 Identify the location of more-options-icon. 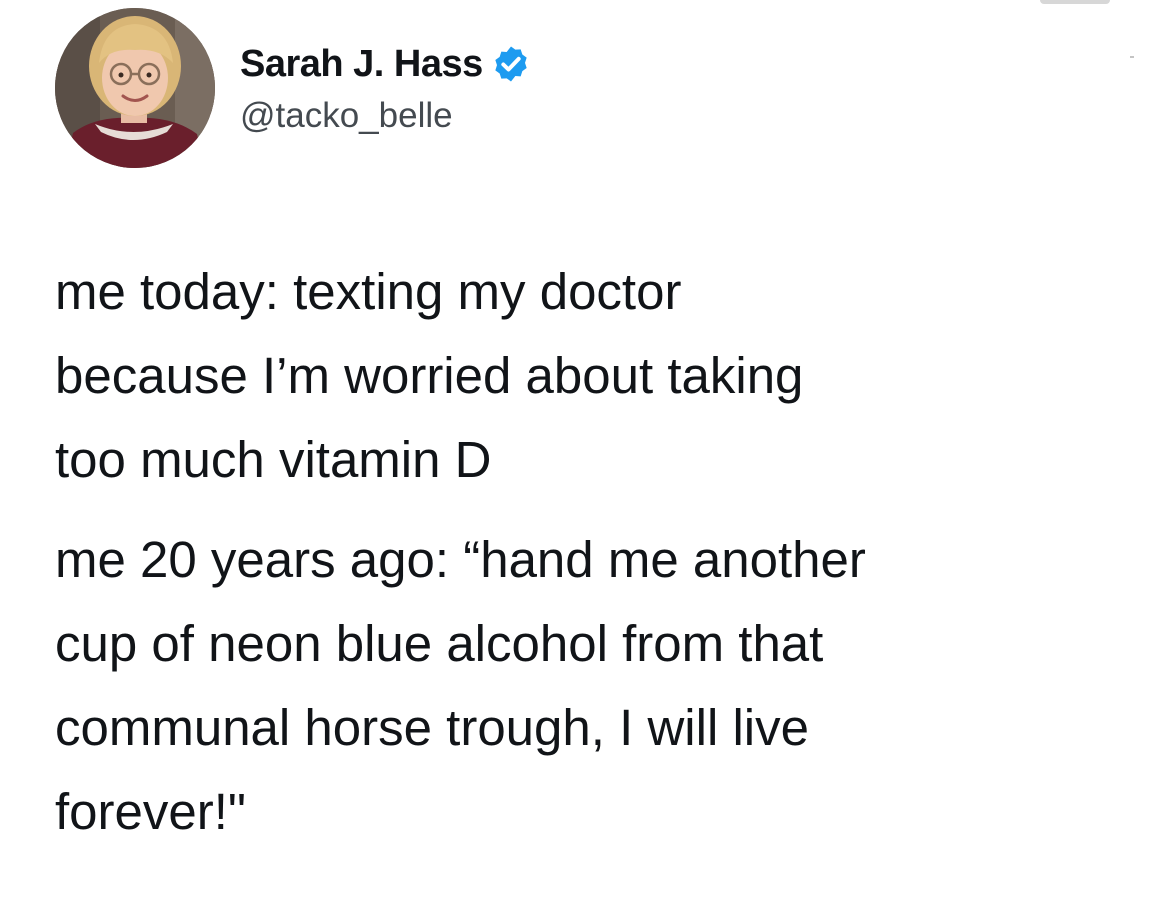
(1132, 57).